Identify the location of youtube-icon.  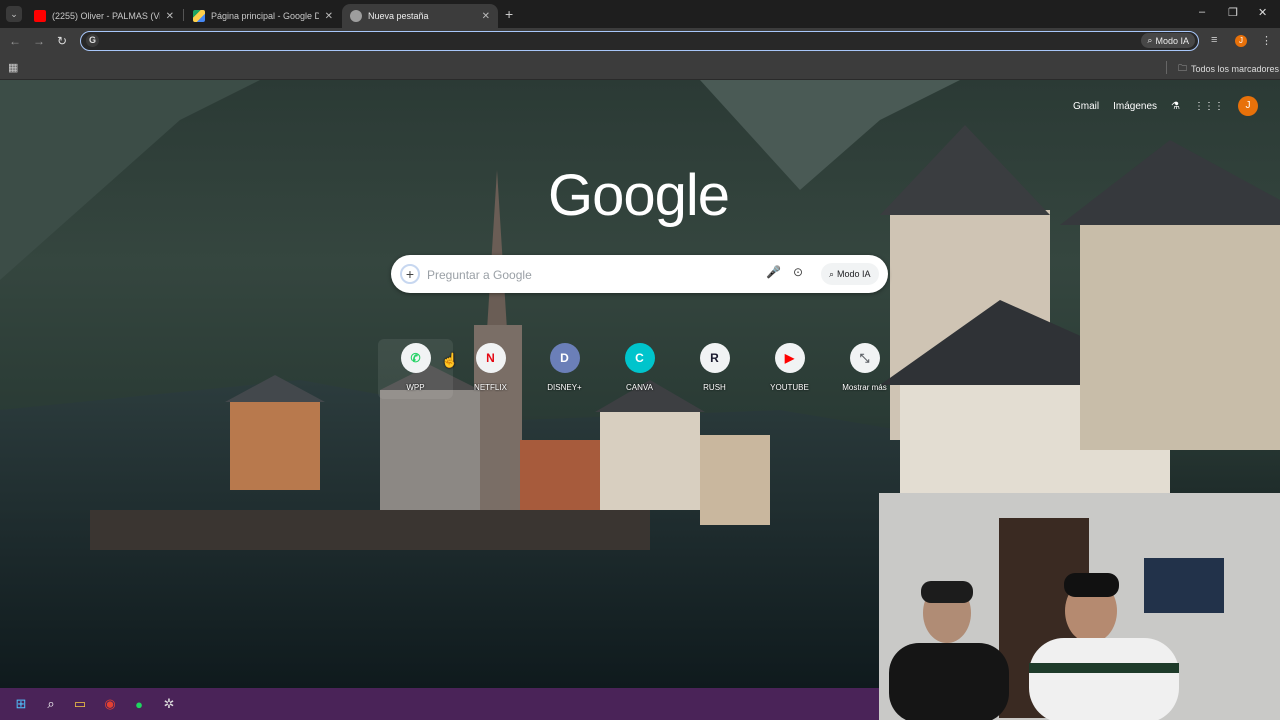
(40, 16).